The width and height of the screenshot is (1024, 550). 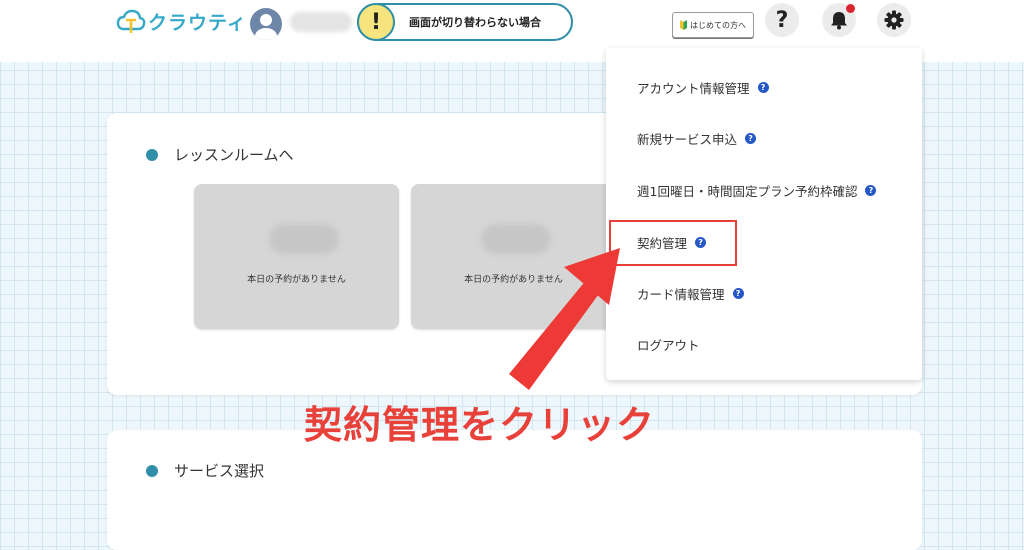 I want to click on service-select-title: サービス選択, so click(x=219, y=471).